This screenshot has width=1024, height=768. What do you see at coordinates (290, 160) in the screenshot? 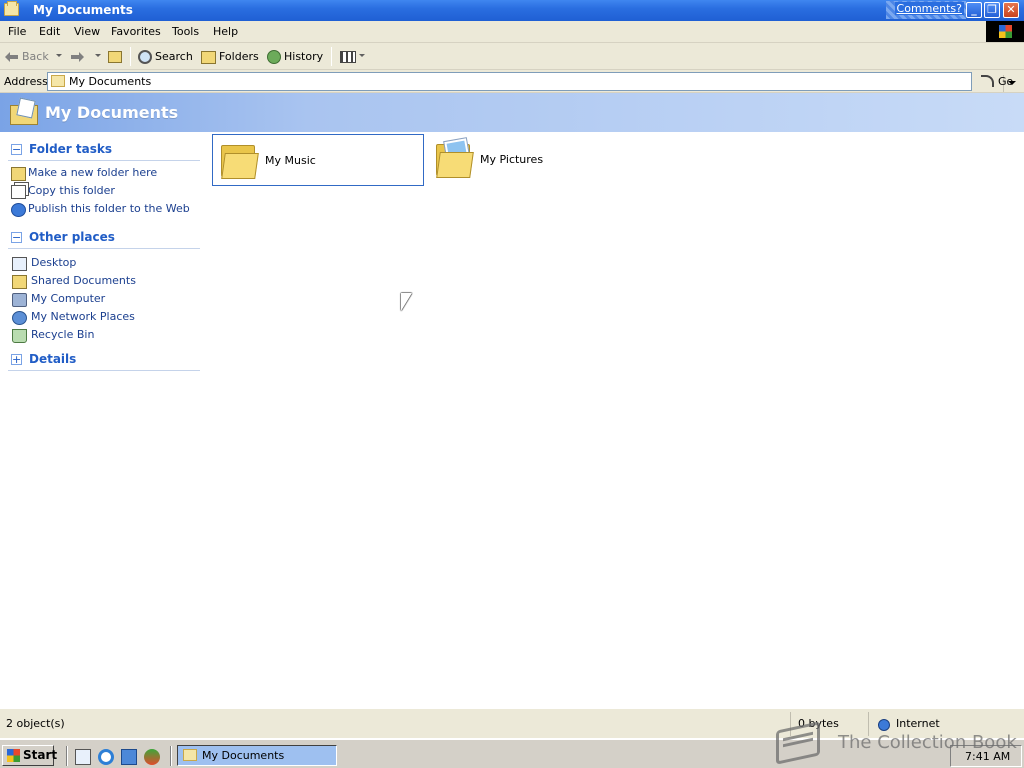
I see `folder-name: My Music` at bounding box center [290, 160].